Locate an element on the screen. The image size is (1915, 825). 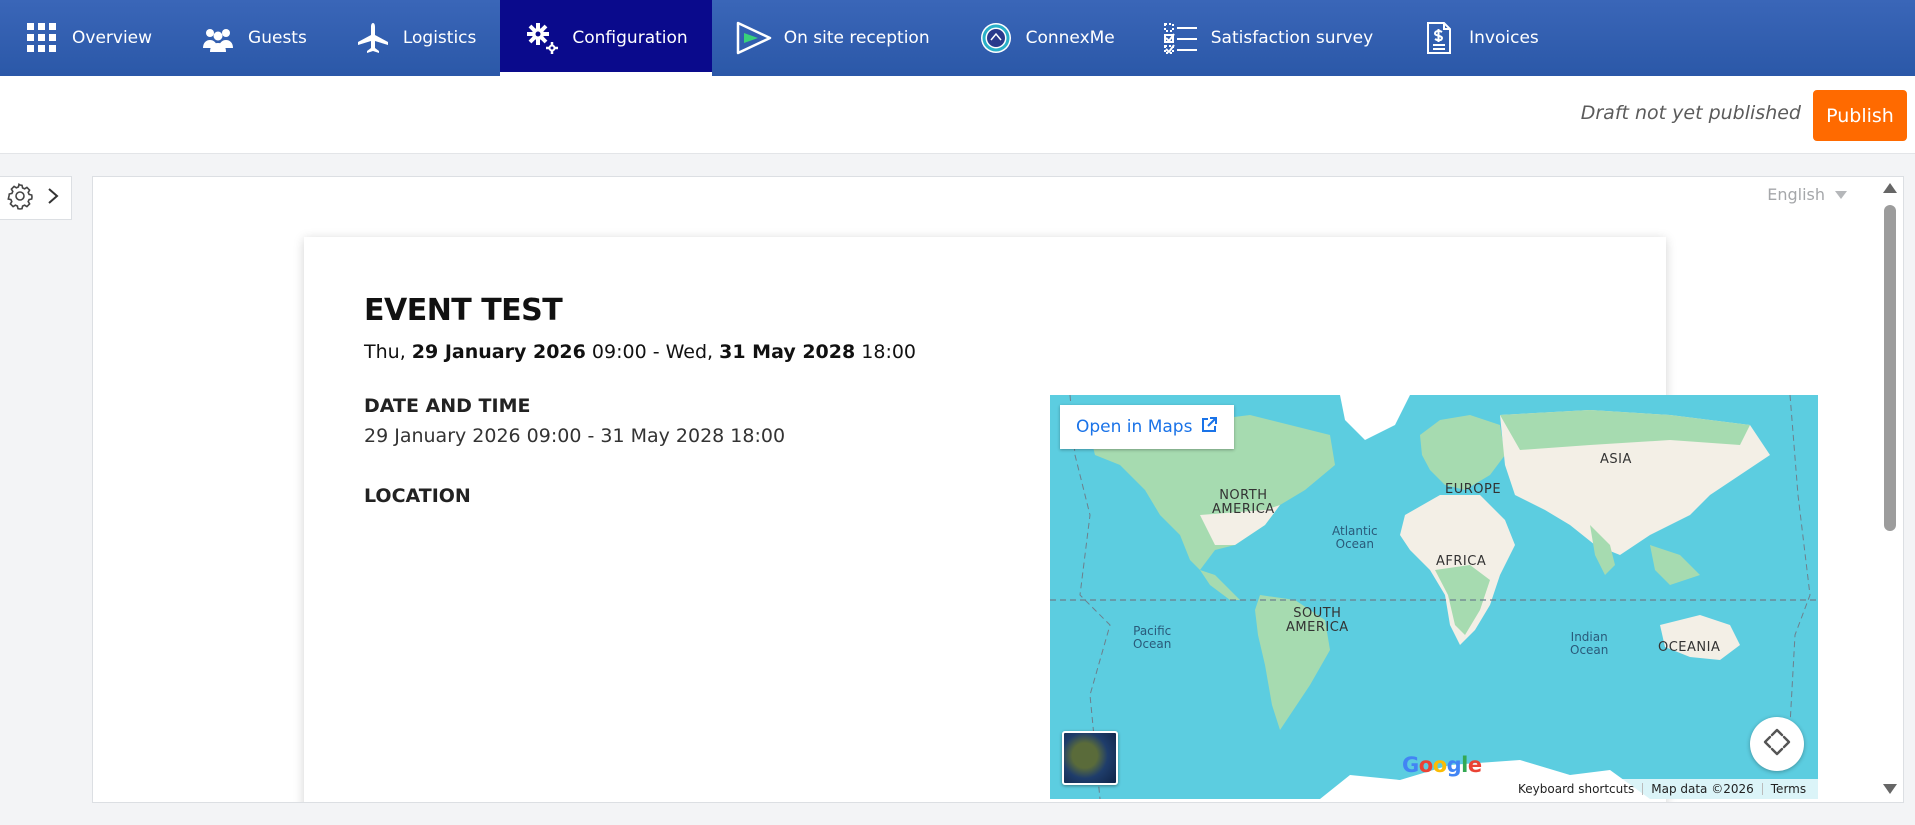
map-label-asia: ASIA is located at coordinates (1616, 459).